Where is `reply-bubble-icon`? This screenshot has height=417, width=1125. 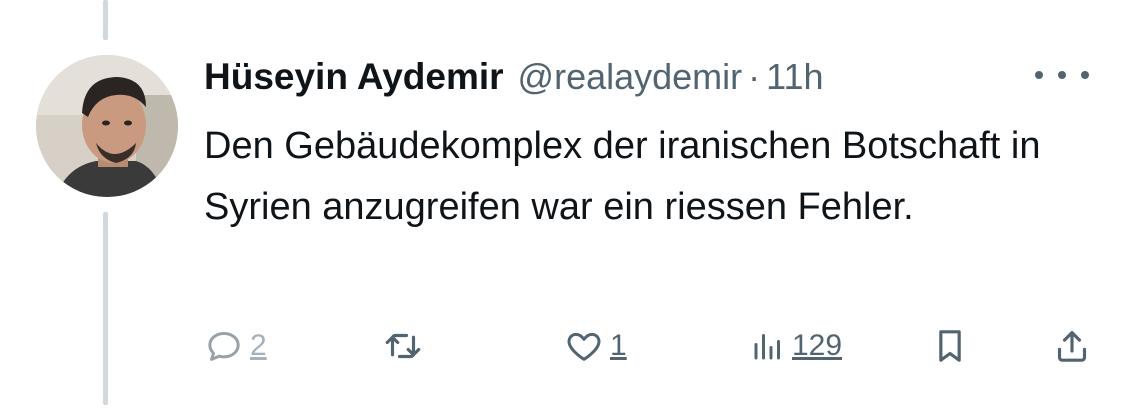 reply-bubble-icon is located at coordinates (224, 346).